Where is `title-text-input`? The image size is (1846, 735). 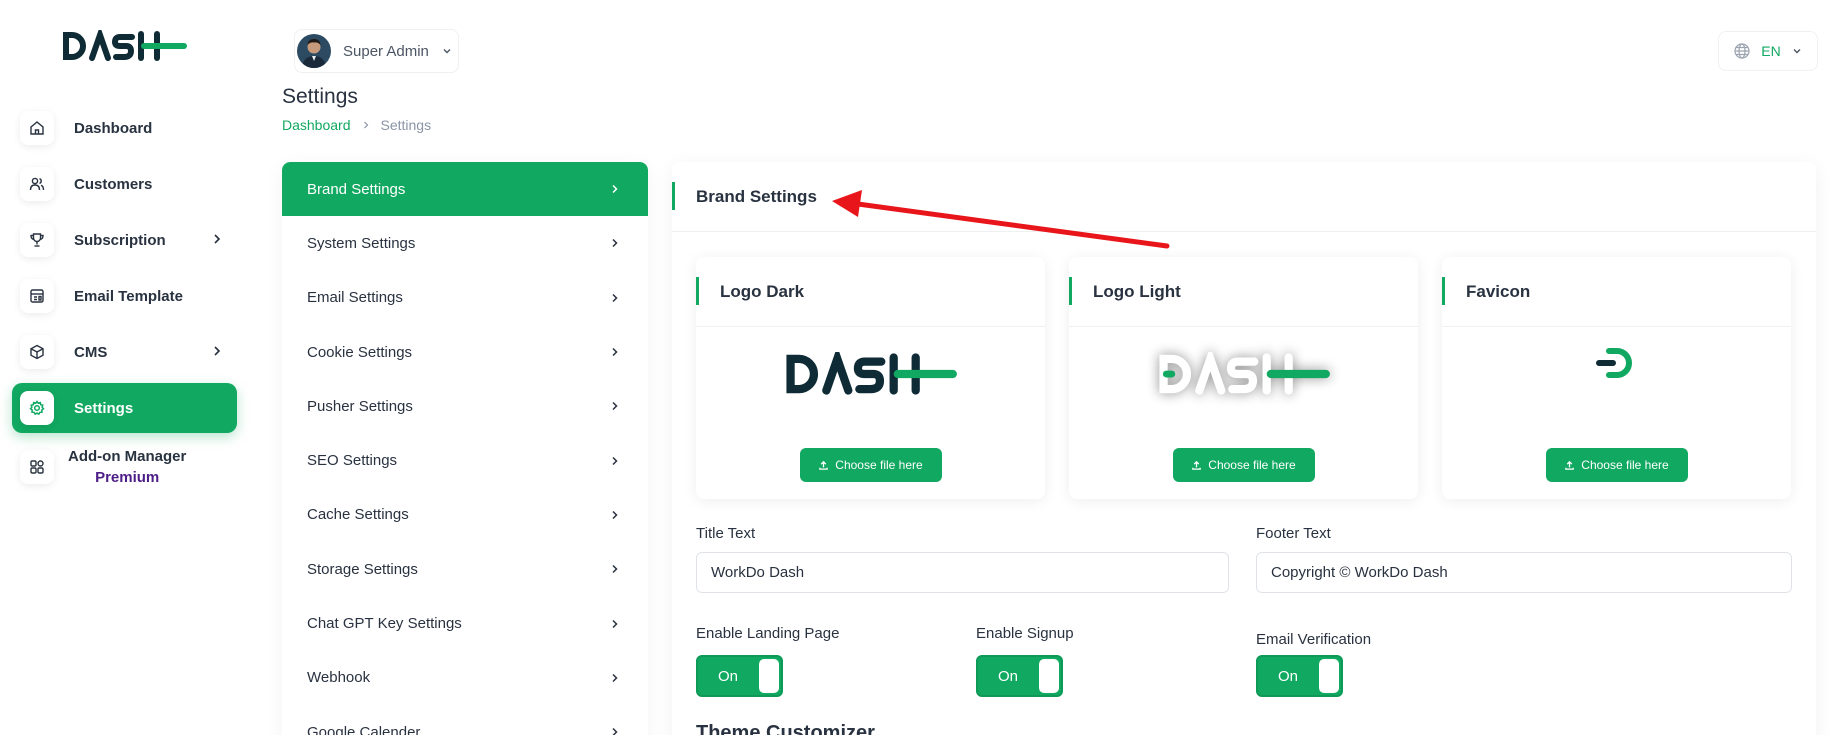
title-text-input is located at coordinates (962, 572).